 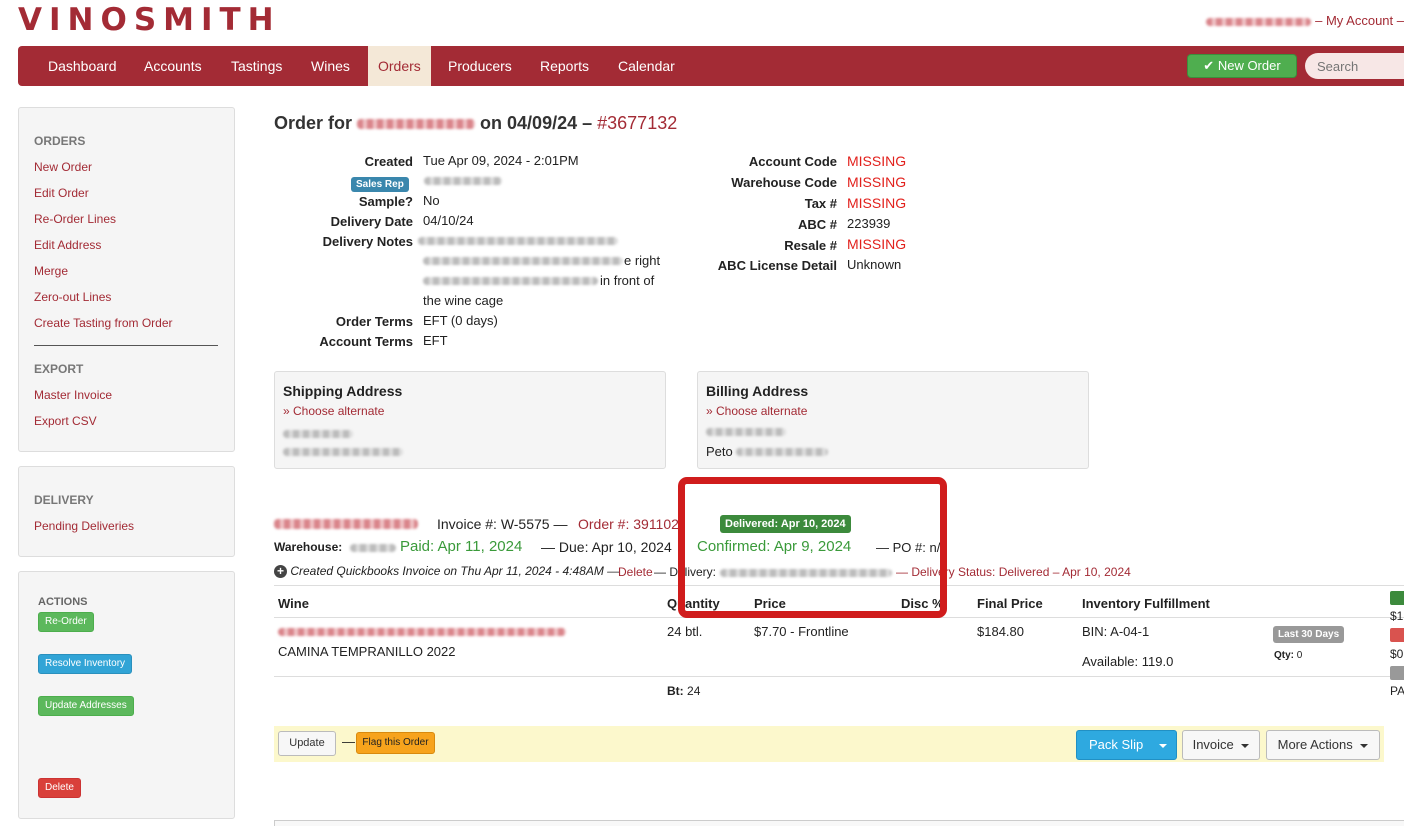 I want to click on edge-red-badge, so click(x=1397, y=635).